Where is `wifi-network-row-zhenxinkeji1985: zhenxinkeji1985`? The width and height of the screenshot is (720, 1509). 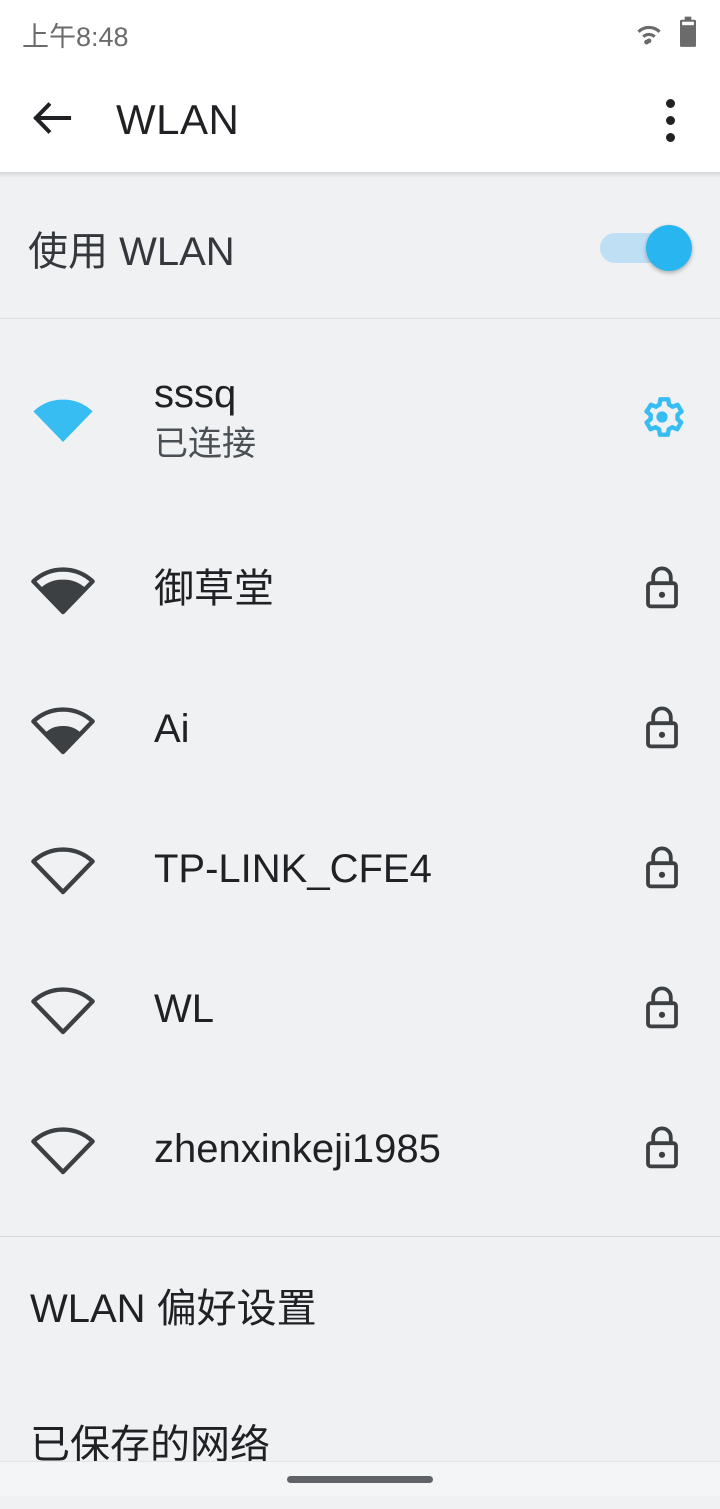
wifi-network-row-zhenxinkeji1985: zhenxinkeji1985 is located at coordinates (360, 1149).